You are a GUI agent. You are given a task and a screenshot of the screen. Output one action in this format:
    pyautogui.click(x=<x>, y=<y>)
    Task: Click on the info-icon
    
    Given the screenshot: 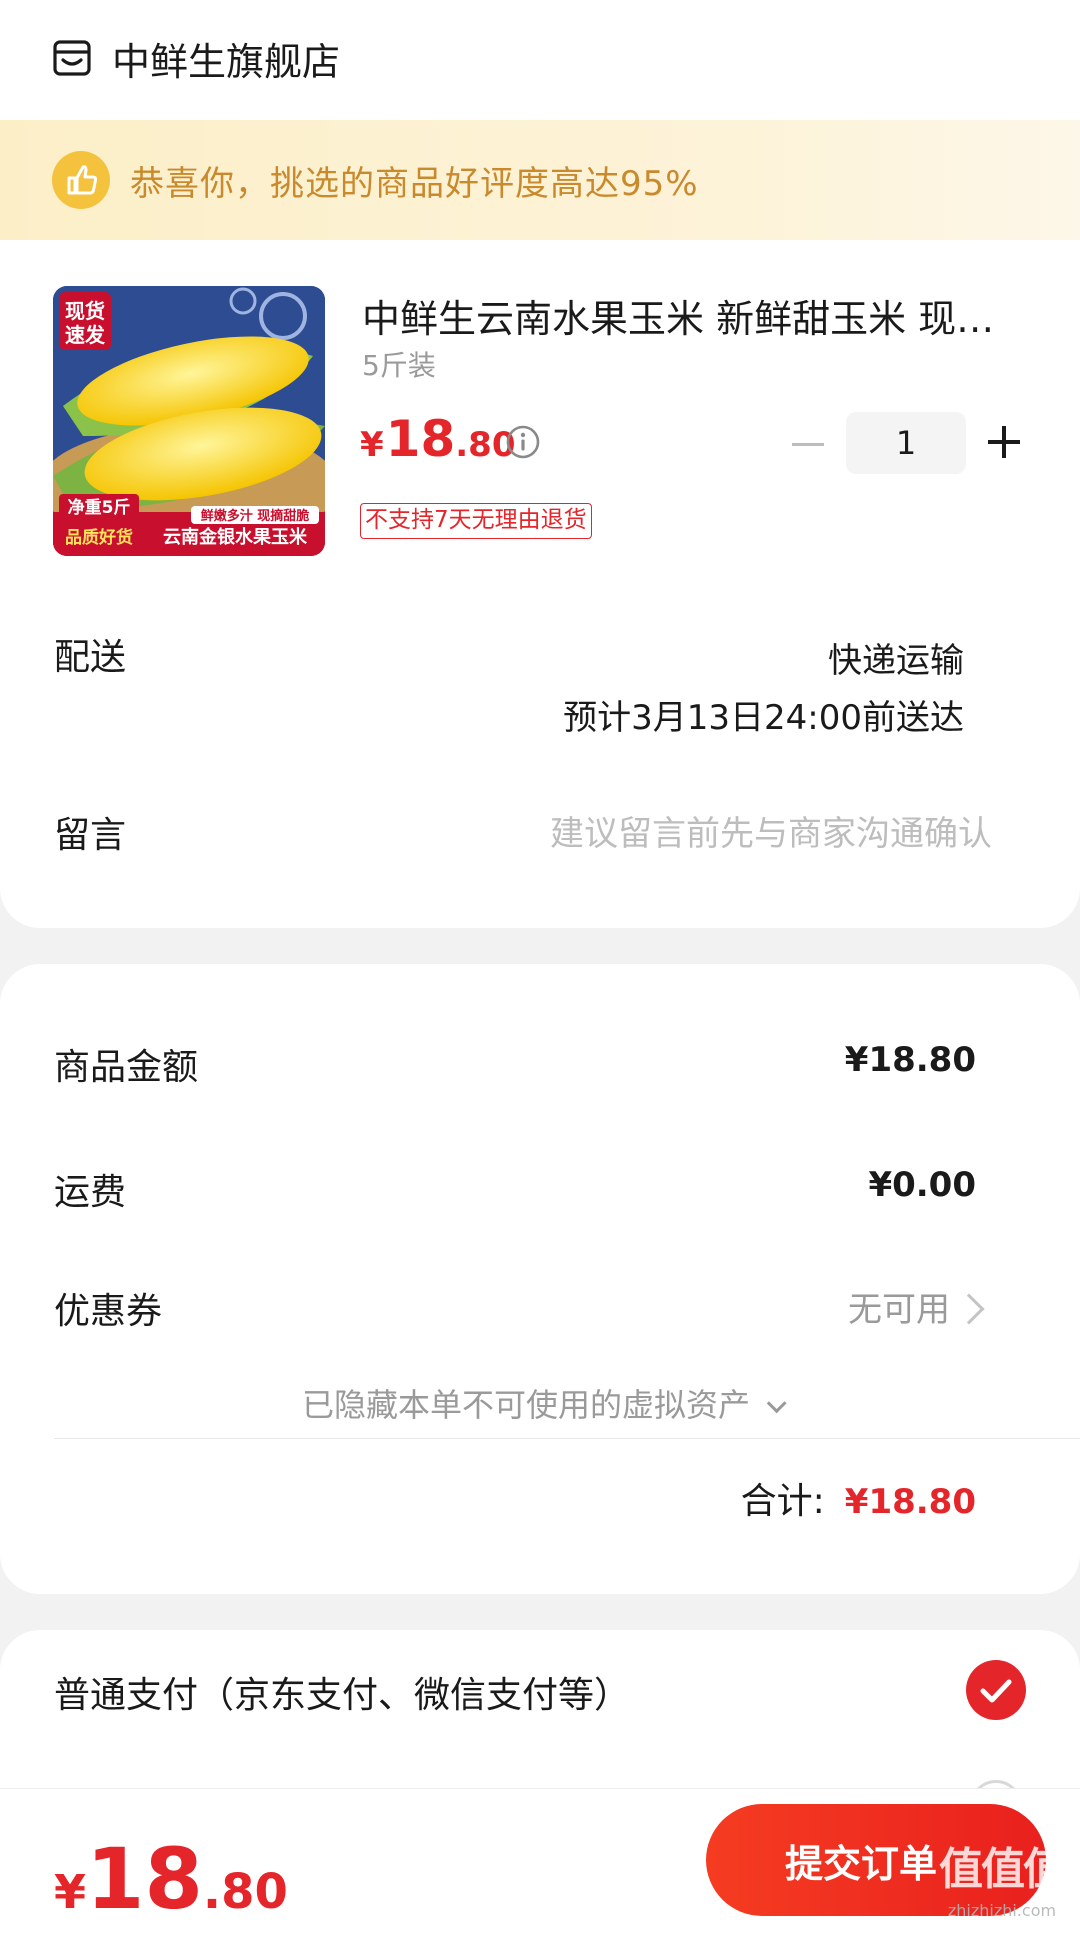 What is the action you would take?
    pyautogui.click(x=523, y=442)
    